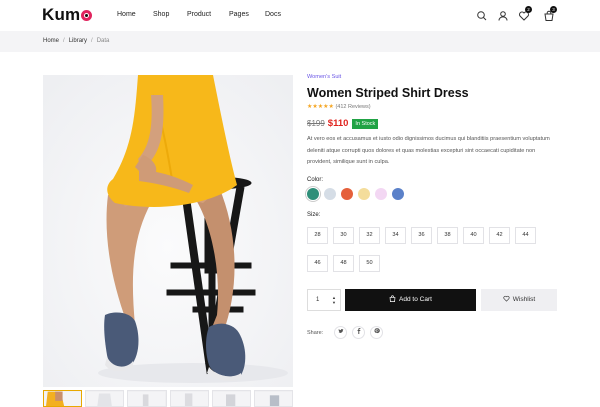 This screenshot has height=407, width=600. Describe the element at coordinates (525, 235) in the screenshot. I see `size-option: 44` at that location.